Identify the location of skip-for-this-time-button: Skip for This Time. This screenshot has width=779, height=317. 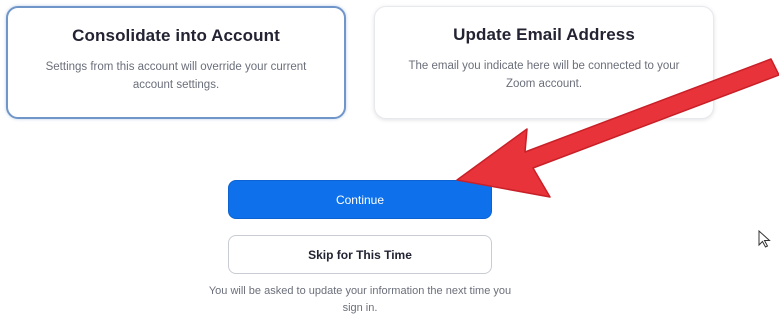
(360, 254).